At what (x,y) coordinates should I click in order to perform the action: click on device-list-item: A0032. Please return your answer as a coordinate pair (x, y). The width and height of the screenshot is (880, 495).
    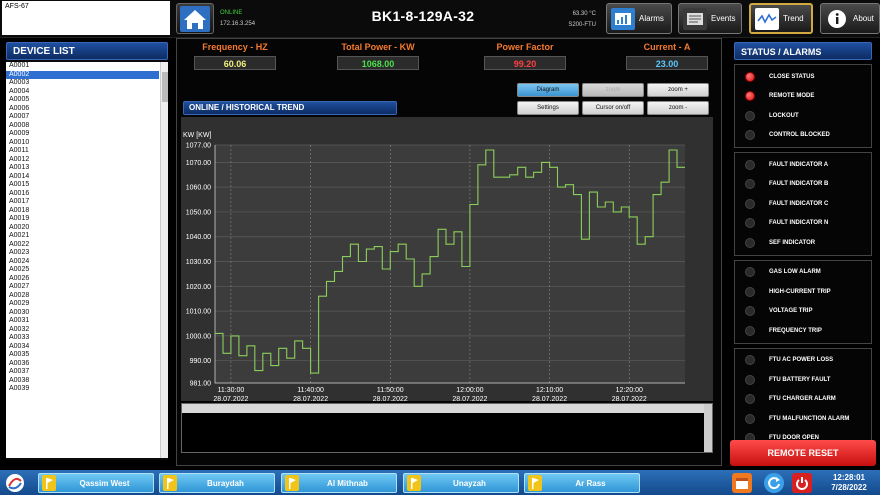
    Looking at the image, I should click on (82, 330).